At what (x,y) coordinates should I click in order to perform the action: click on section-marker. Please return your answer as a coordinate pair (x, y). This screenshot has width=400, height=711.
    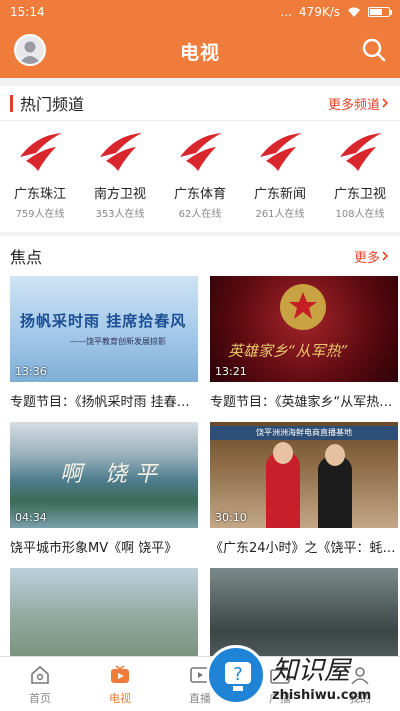
    Looking at the image, I should click on (11, 103).